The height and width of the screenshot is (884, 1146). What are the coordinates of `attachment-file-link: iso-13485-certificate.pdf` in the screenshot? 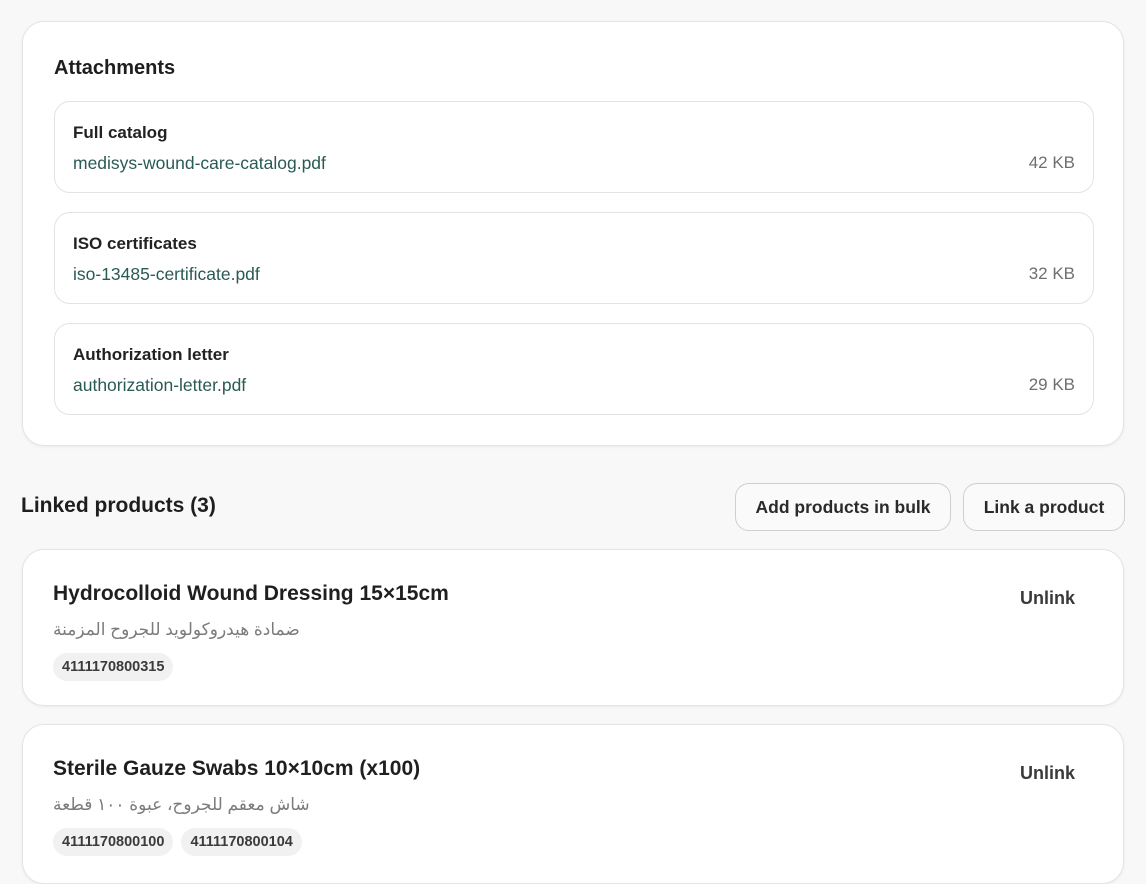 It's located at (166, 274).